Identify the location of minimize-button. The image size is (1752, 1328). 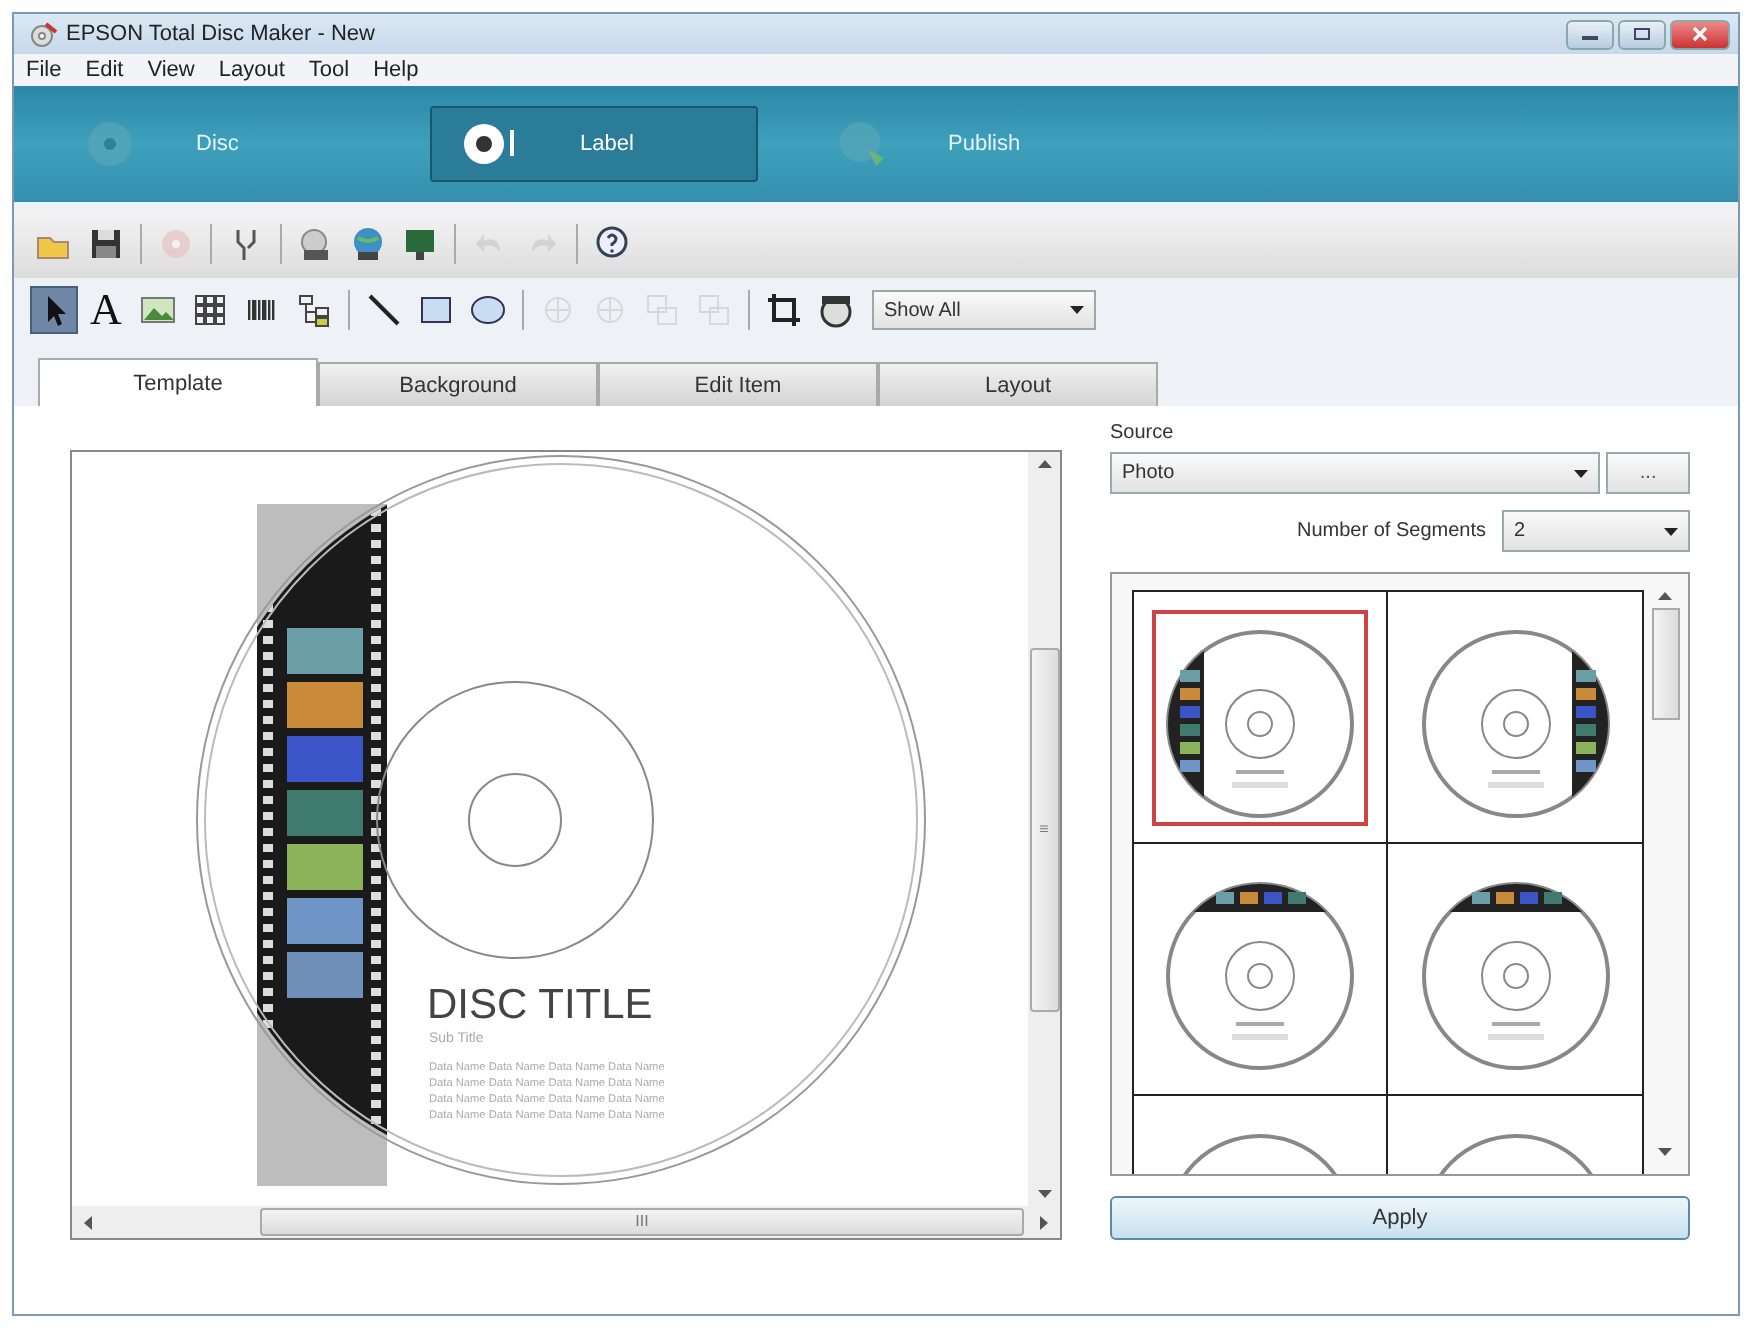
(1590, 34).